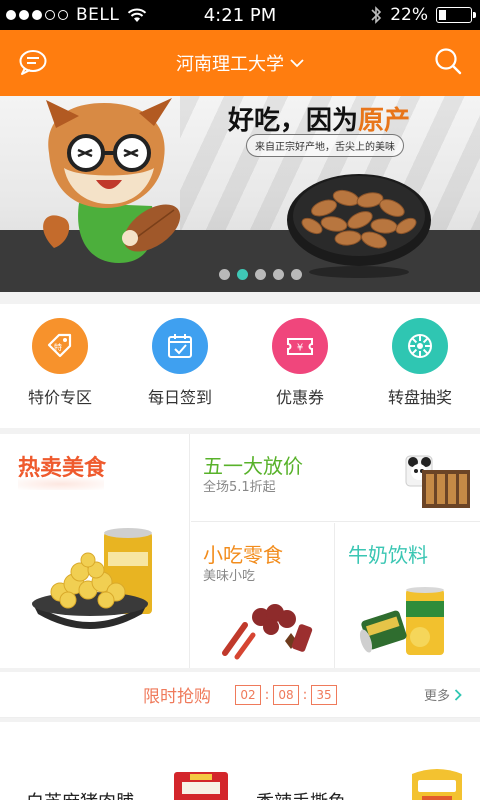 The image size is (480, 800). Describe the element at coordinates (59, 397) in the screenshot. I see `quick-nav-label: 特价专区` at that location.